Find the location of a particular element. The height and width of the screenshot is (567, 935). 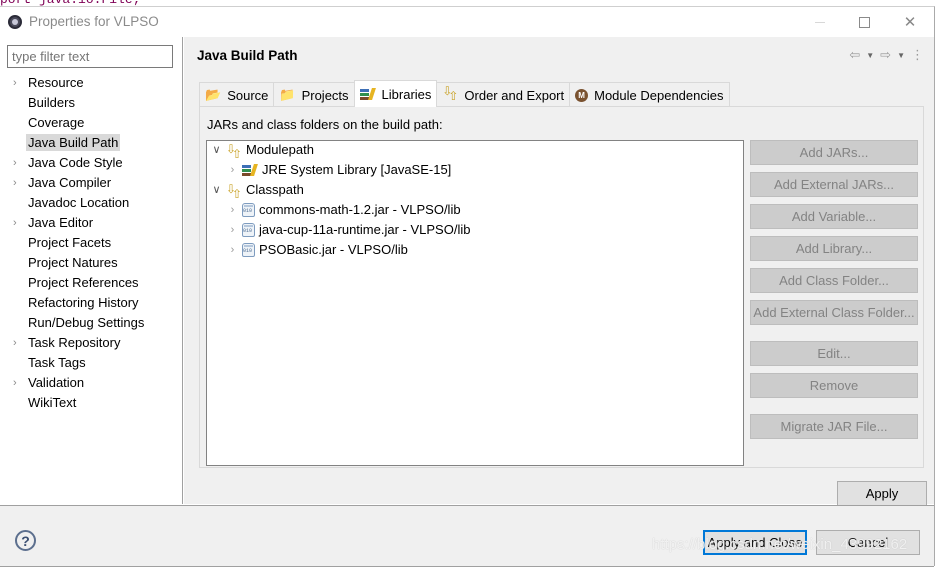

minimize-icon is located at coordinates (820, 22).